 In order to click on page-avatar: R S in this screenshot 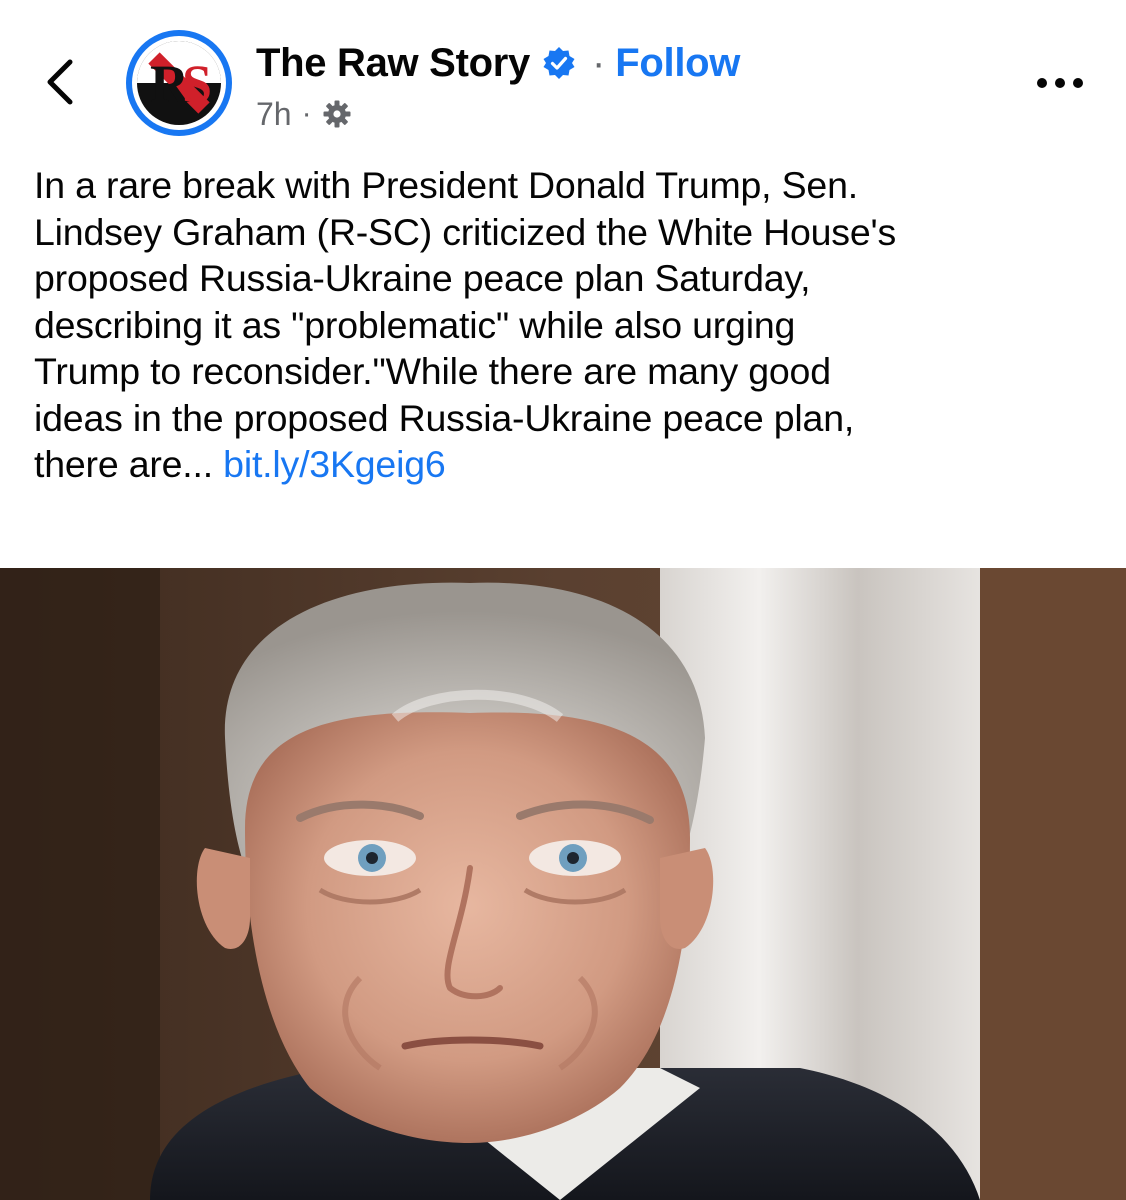, I will do `click(179, 83)`.